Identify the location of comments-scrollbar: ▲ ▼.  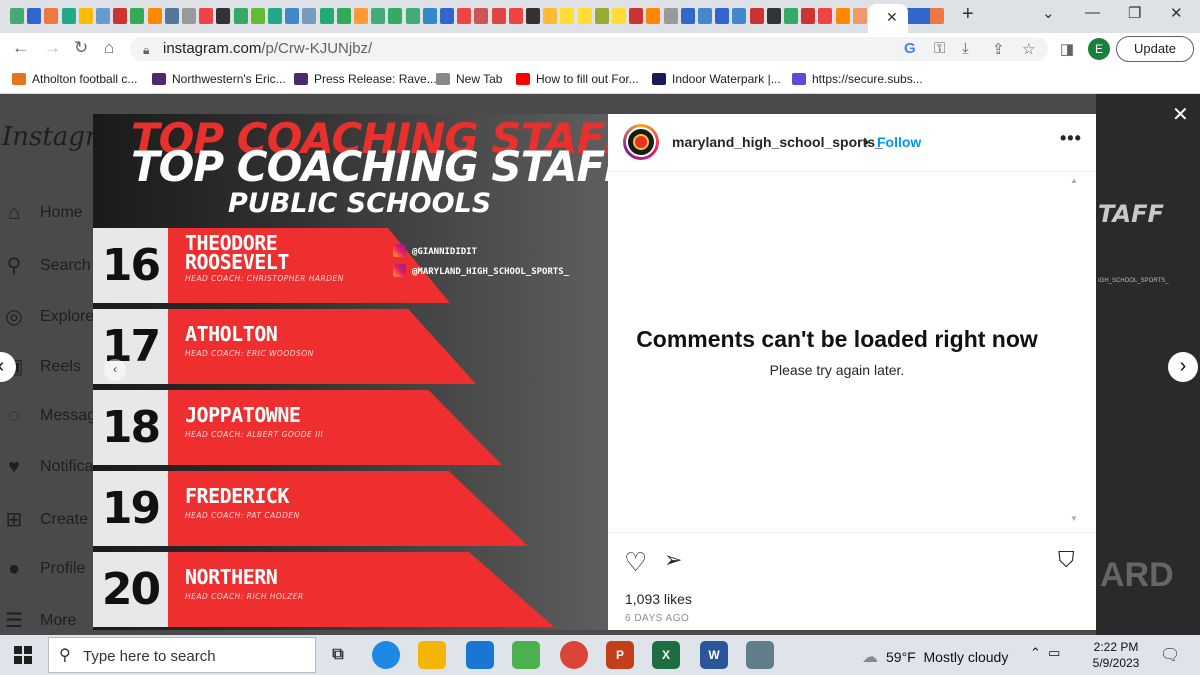
(1081, 352).